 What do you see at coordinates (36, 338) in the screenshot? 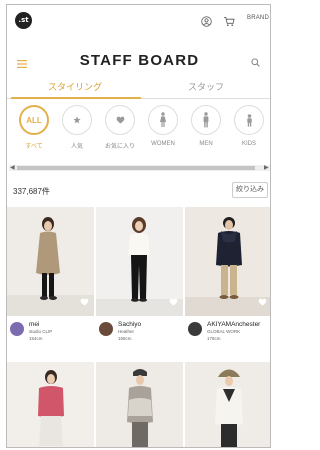
I see `staff-height: 154cm` at bounding box center [36, 338].